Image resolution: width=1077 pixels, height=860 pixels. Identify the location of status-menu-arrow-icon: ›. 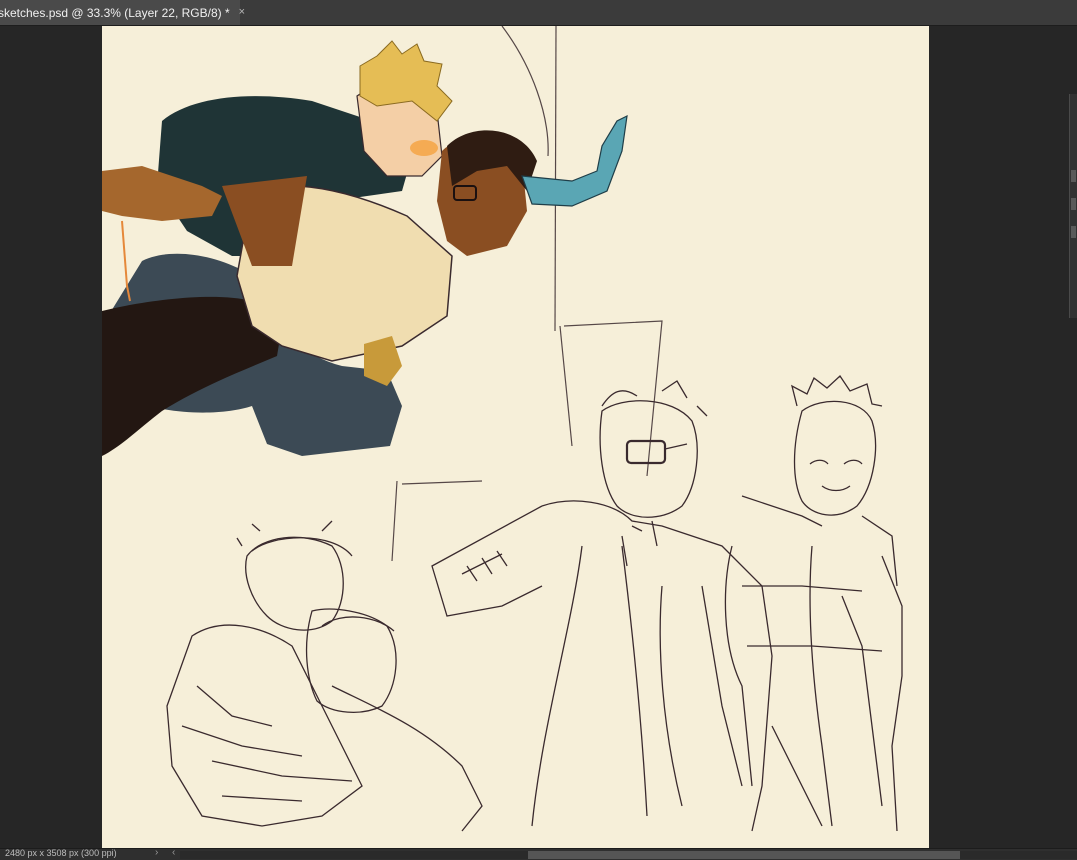
(156, 852).